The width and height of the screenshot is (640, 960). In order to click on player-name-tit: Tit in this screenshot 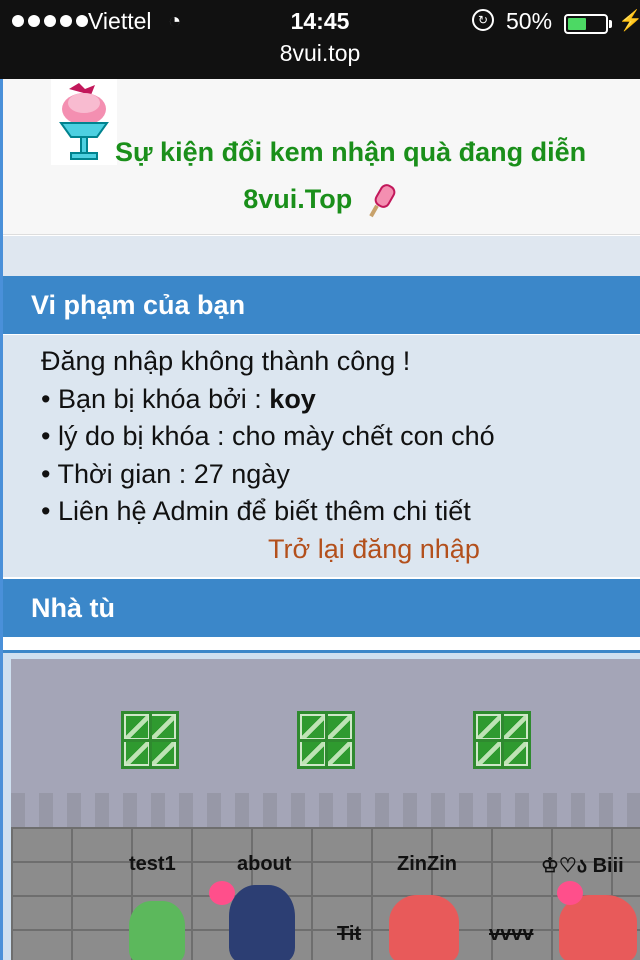, I will do `click(349, 934)`.